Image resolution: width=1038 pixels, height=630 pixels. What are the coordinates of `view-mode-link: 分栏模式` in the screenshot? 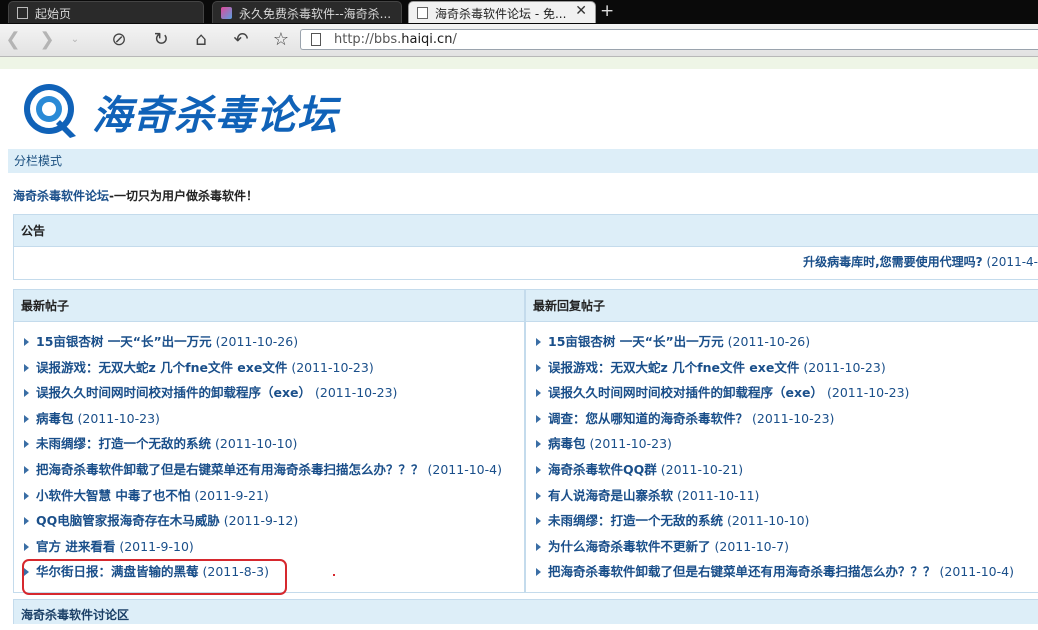 It's located at (38, 161).